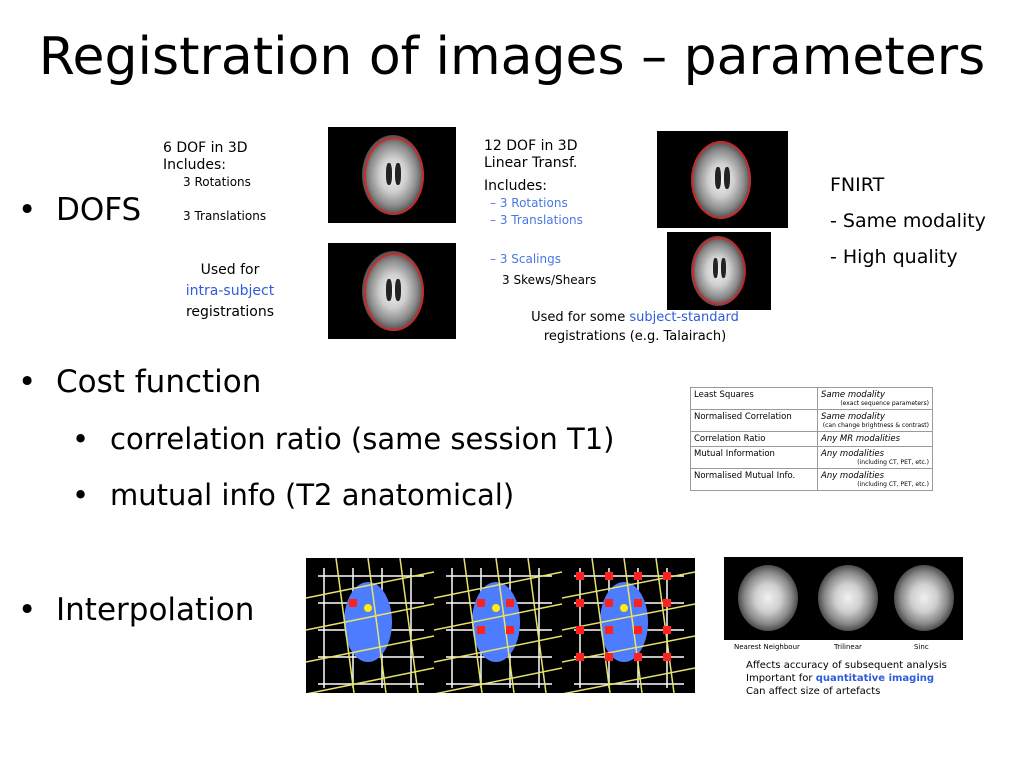  What do you see at coordinates (525, 259) in the screenshot?
I see `dof12-scal: – 3 Scalings` at bounding box center [525, 259].